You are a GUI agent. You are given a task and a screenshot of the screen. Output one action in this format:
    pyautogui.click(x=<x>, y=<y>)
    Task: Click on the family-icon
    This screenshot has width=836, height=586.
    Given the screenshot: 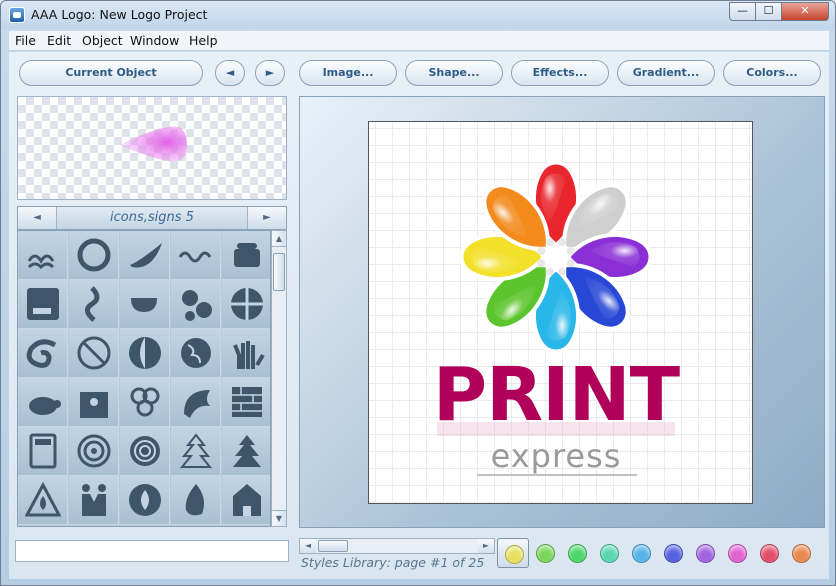 What is the action you would take?
    pyautogui.click(x=94, y=402)
    